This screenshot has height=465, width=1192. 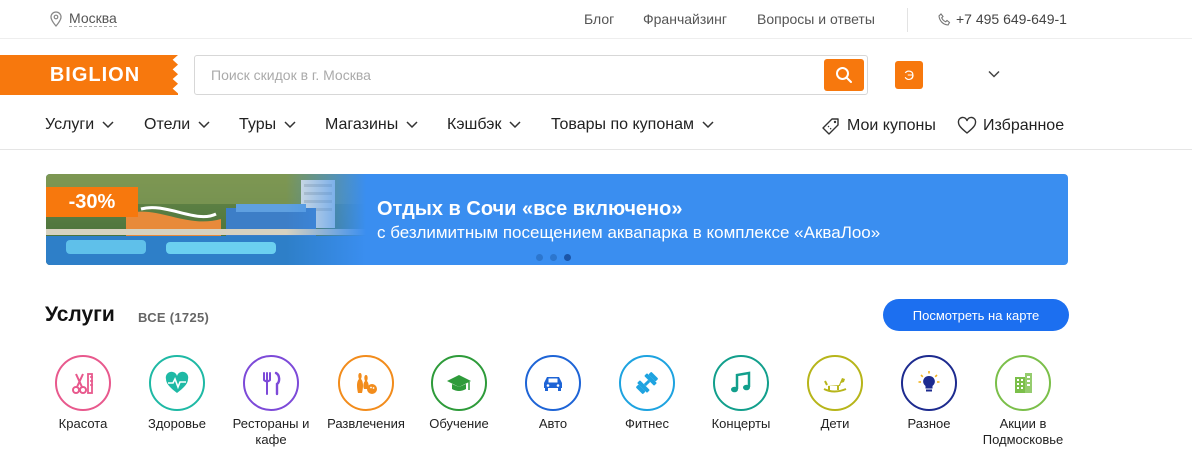 I want to click on search-input, so click(x=505, y=75).